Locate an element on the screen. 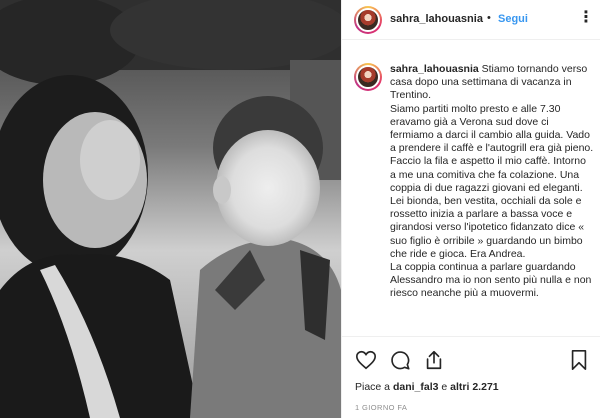 This screenshot has height=418, width=600. comment-icon is located at coordinates (400, 360).